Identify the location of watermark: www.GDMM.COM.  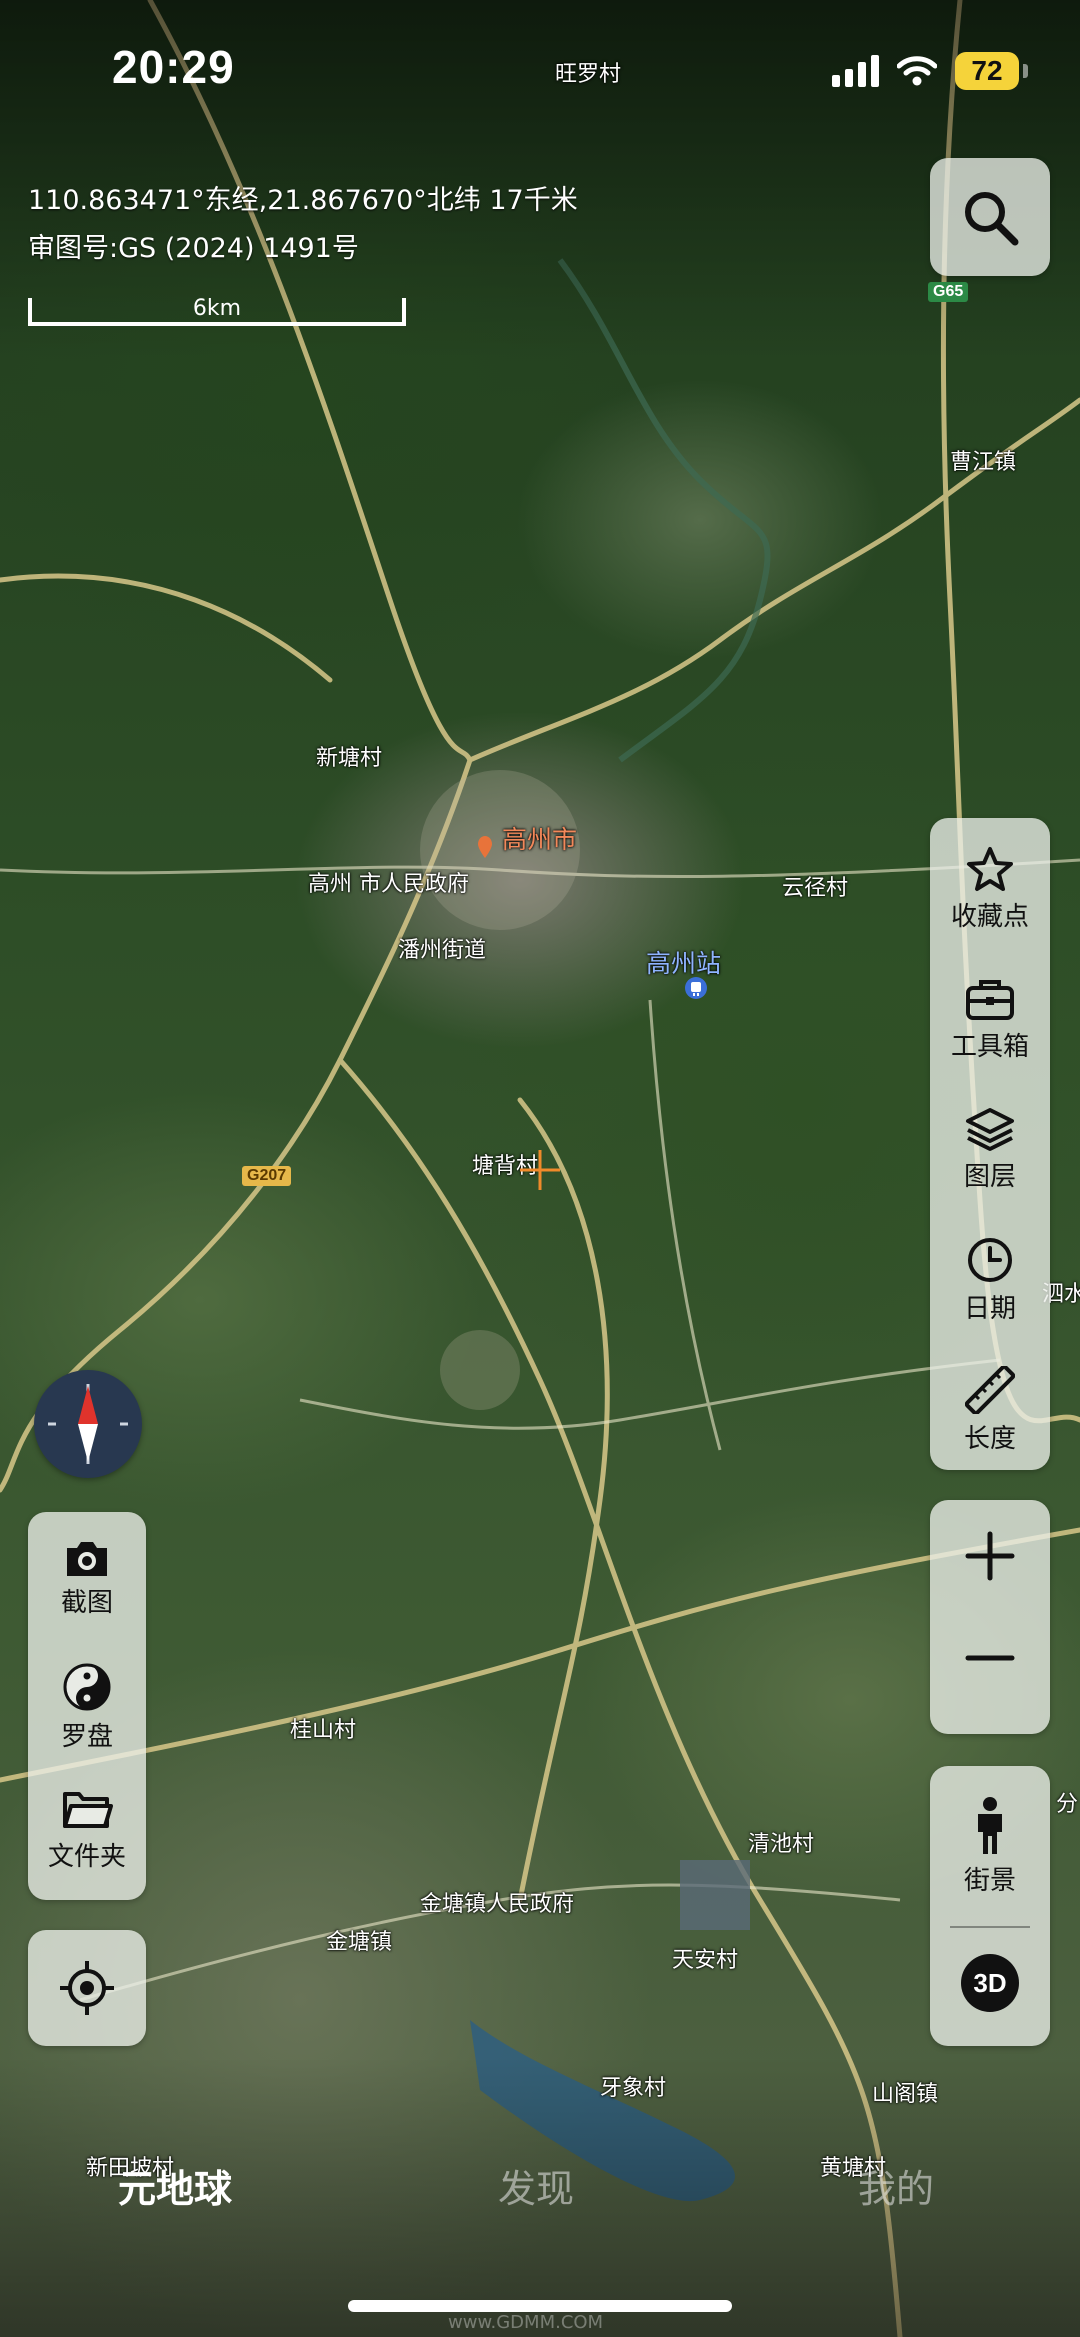
(526, 2322).